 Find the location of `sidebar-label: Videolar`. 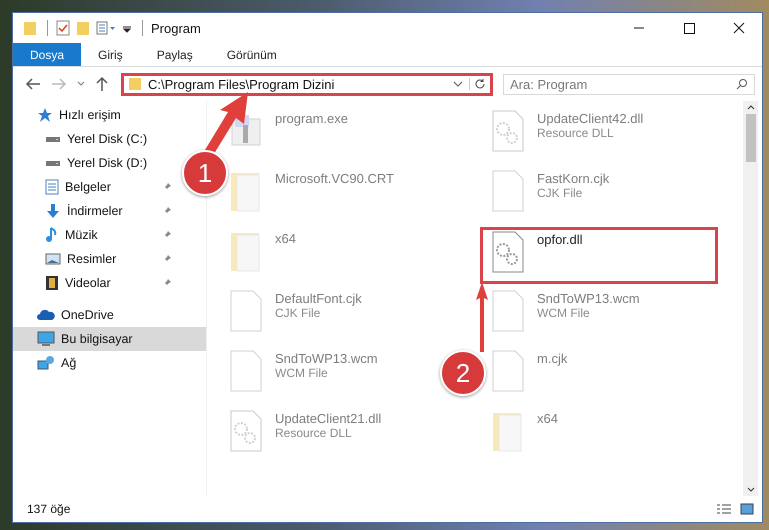

sidebar-label: Videolar is located at coordinates (88, 283).